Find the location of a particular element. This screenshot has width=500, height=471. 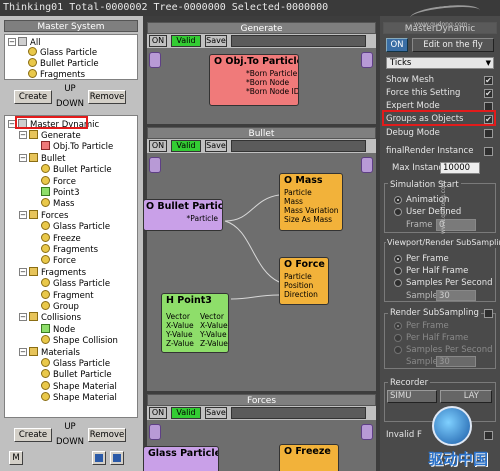

render-subsampling-checkbox is located at coordinates (488, 313).